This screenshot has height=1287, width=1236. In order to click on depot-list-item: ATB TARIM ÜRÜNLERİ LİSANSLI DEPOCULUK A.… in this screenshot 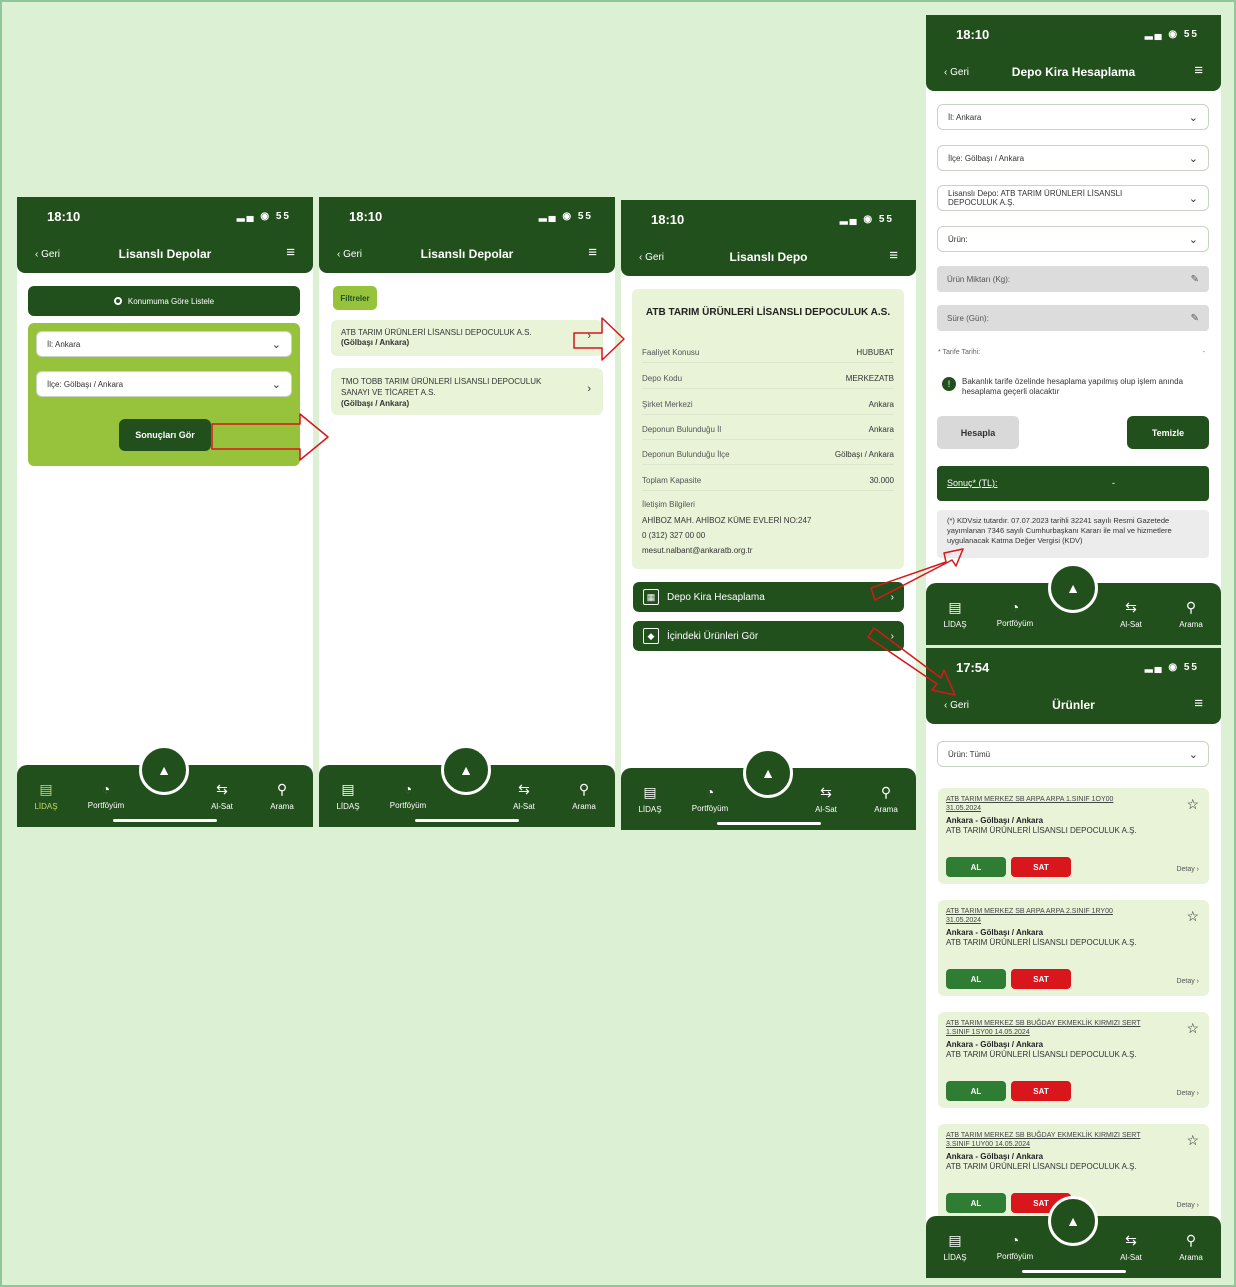, I will do `click(467, 338)`.